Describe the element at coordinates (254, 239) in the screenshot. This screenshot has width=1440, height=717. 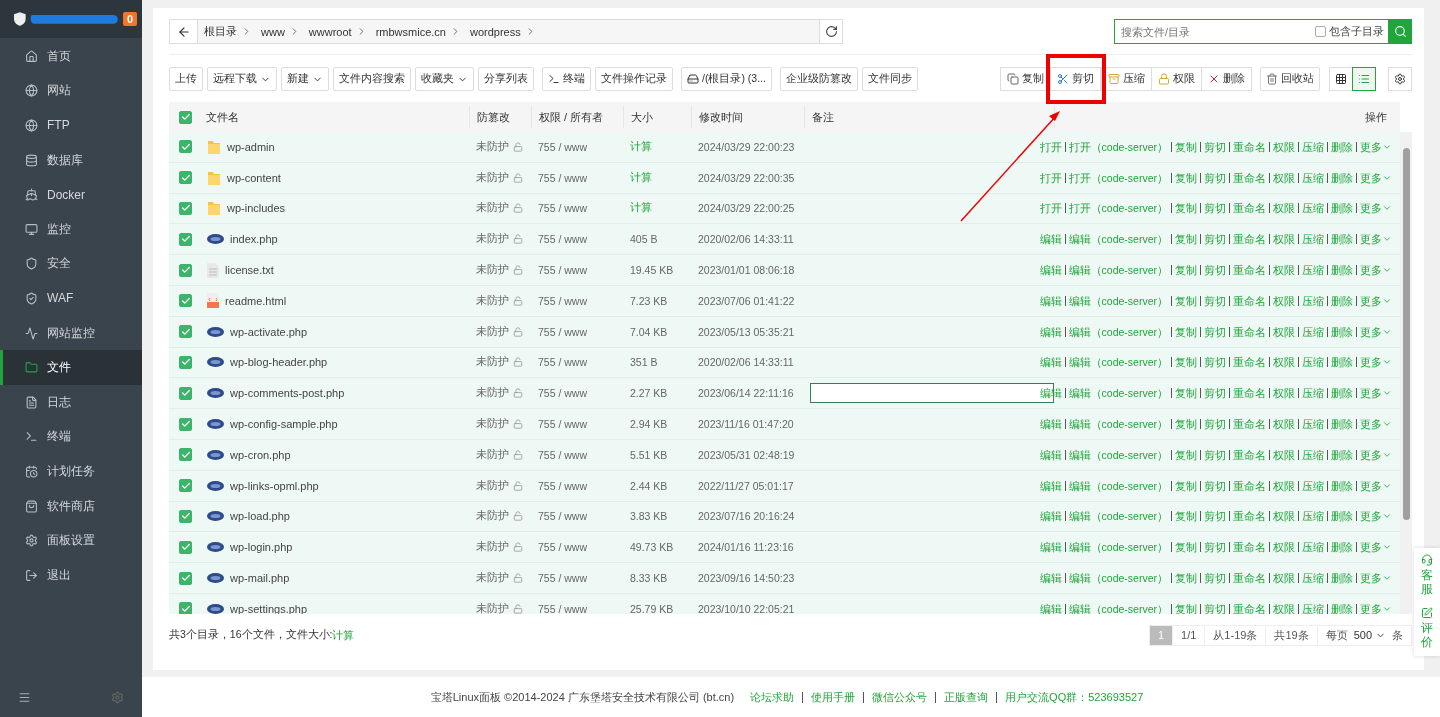
I see `file-name: index.php` at that location.